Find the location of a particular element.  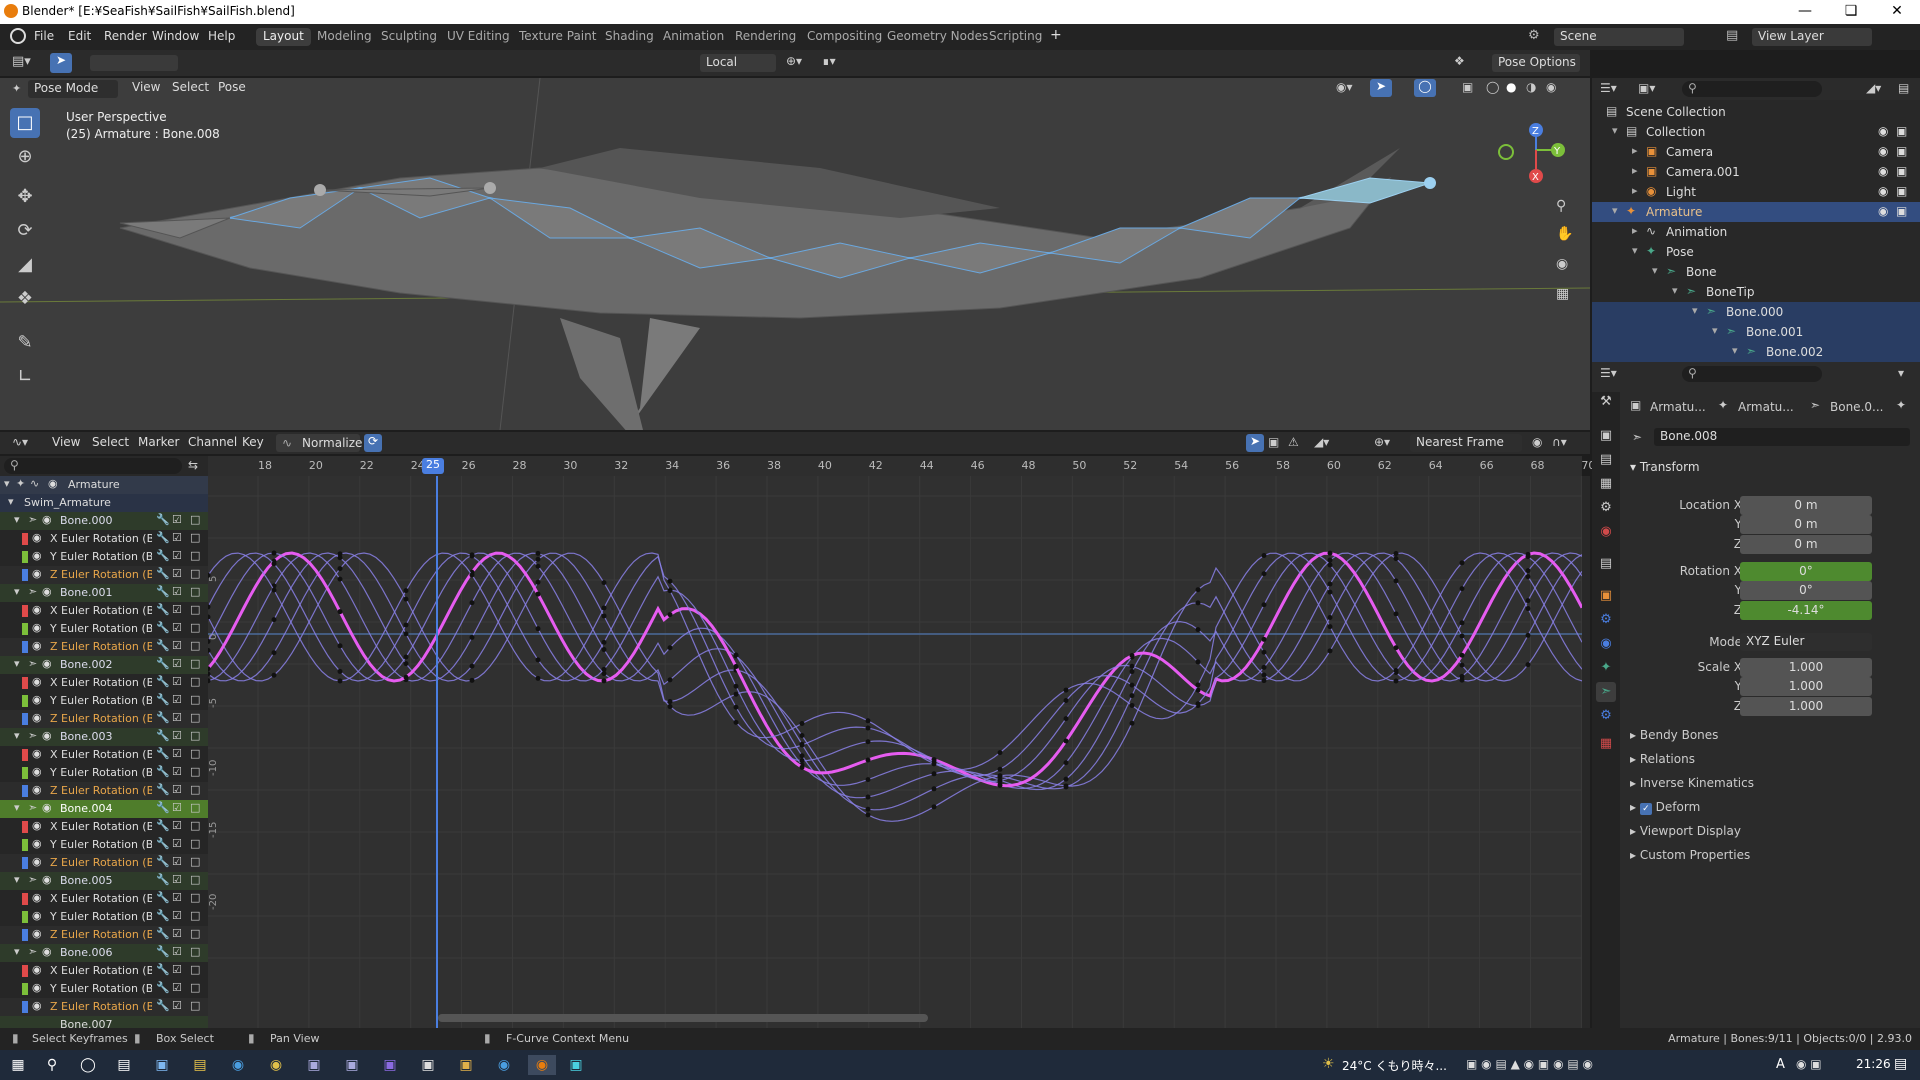

bendy-bones-panel: ▸ Bendy Bones is located at coordinates (1674, 735).